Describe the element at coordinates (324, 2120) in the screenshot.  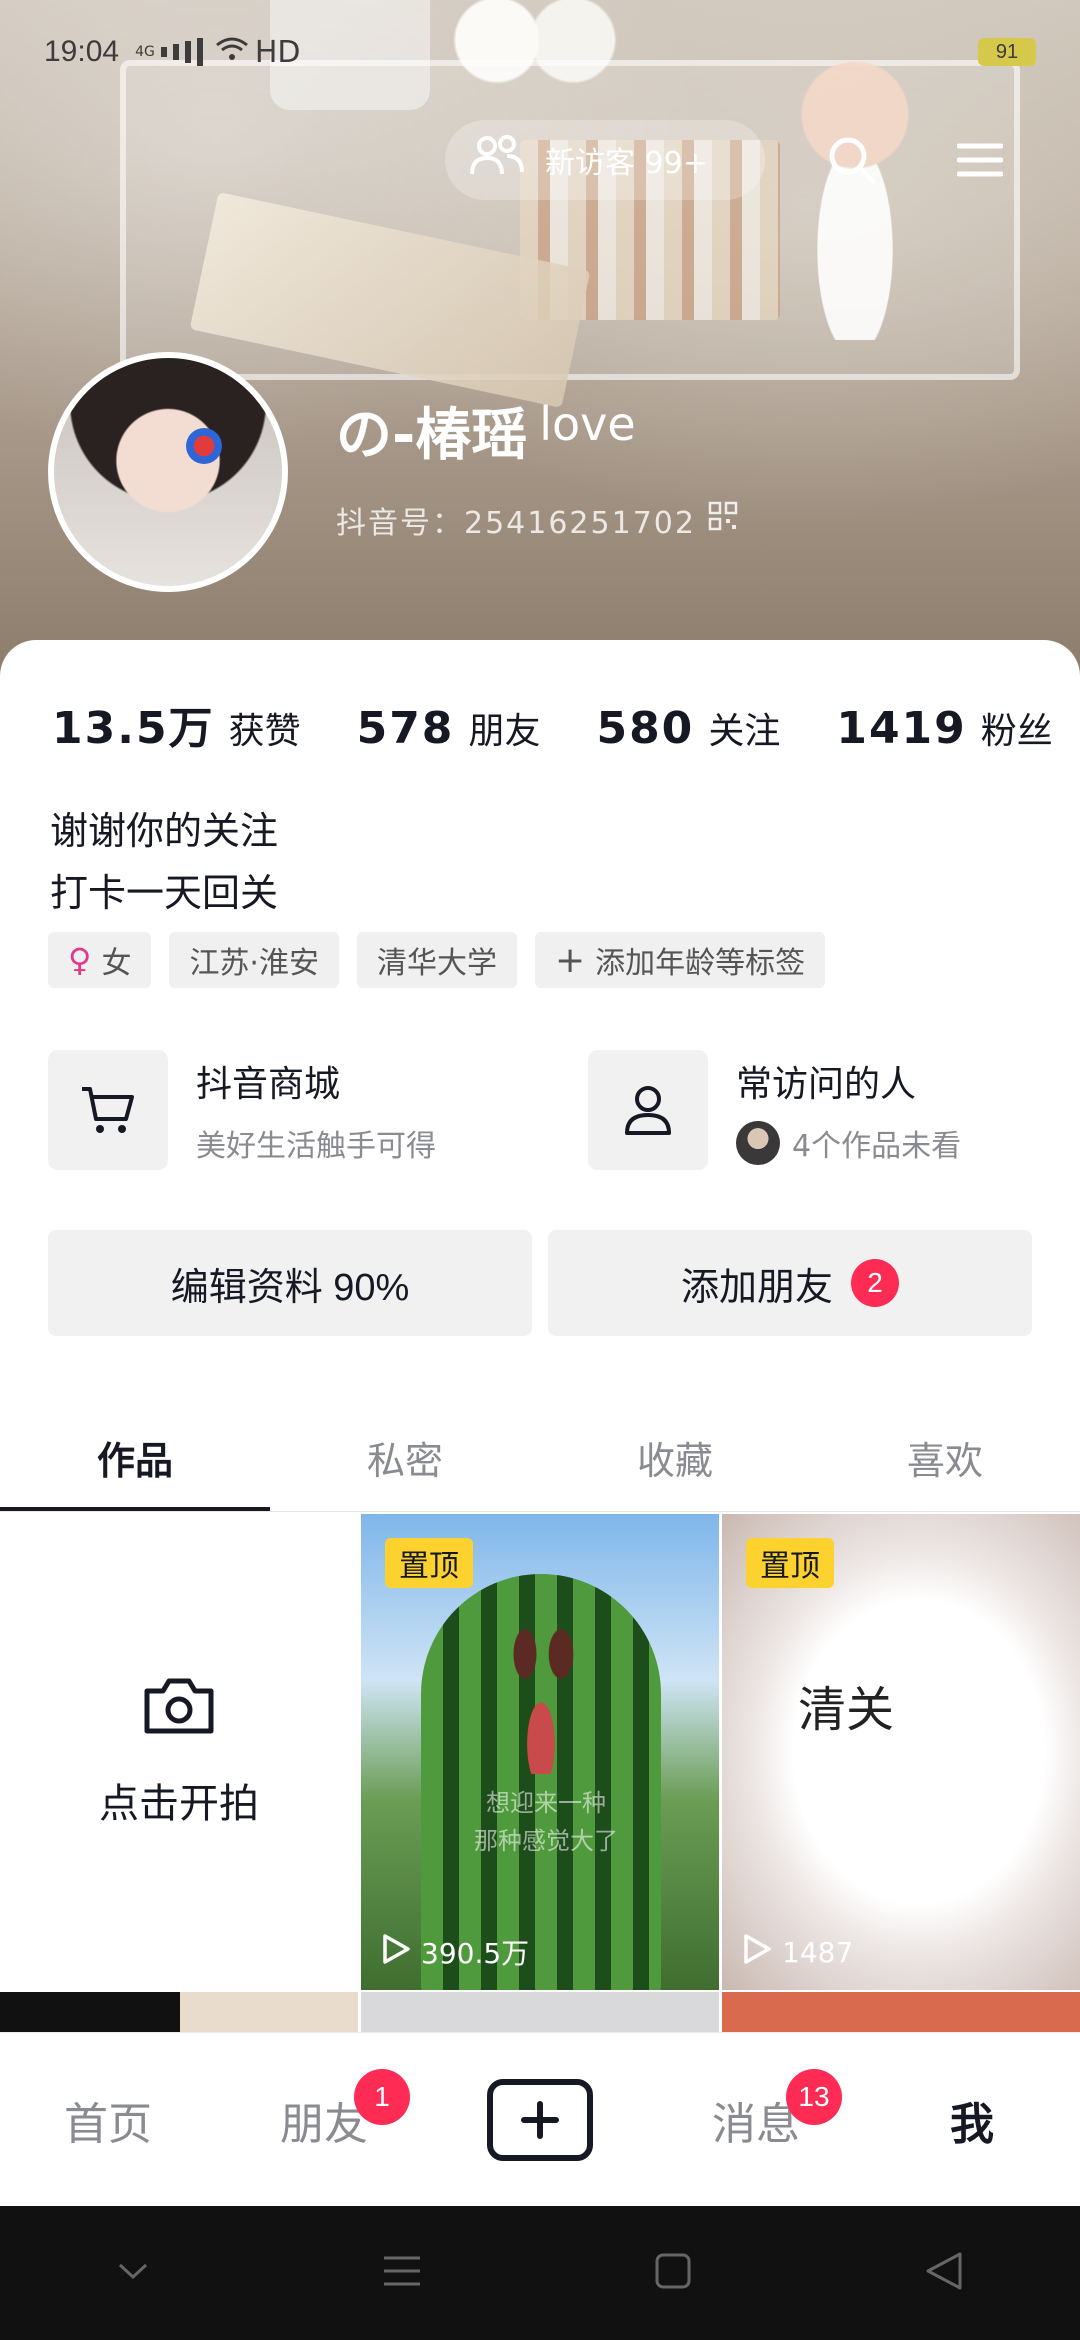
I see `nav-friends: 朋友 1` at that location.